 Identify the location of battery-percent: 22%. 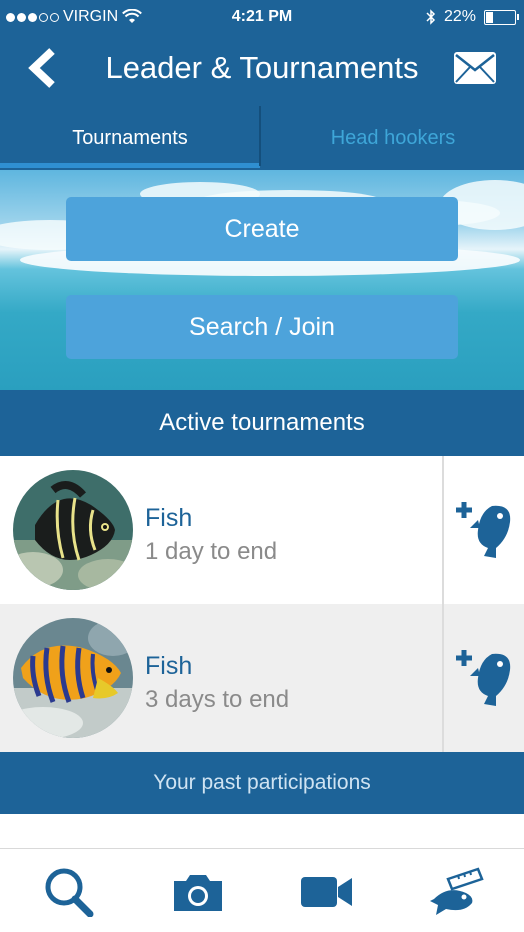
(459, 16).